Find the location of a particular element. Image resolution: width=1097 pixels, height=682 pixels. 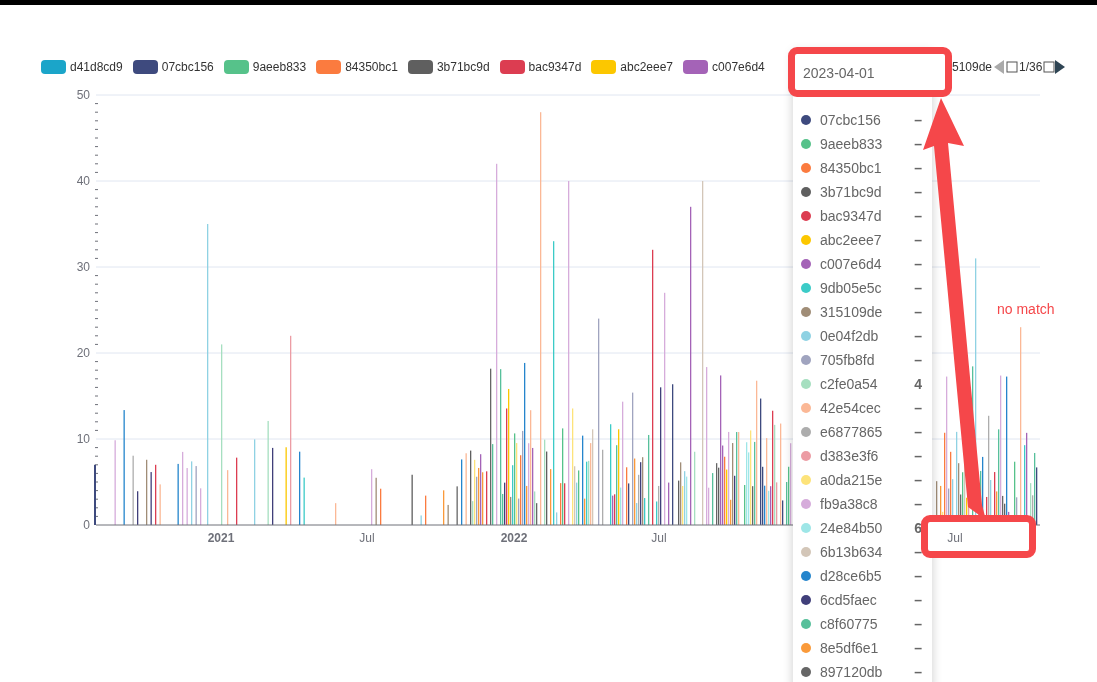

legend-label: d41d8cd9 is located at coordinates (96, 67).